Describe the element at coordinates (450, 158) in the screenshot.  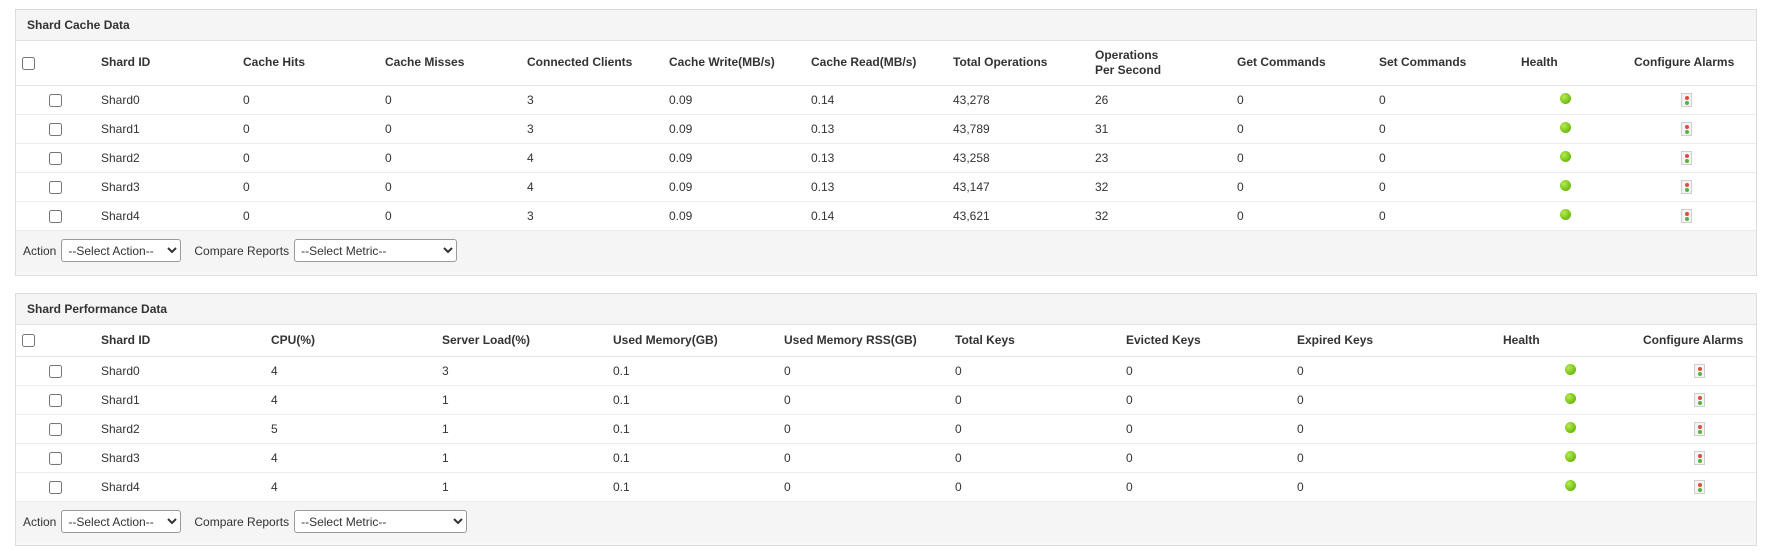
I see `cell-cache-misses: 0` at that location.